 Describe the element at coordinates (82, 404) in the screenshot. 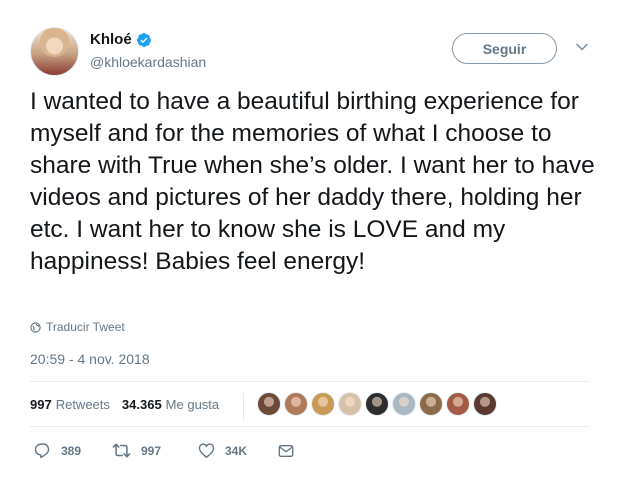

I see `retweets-stat-label: Retweets` at that location.